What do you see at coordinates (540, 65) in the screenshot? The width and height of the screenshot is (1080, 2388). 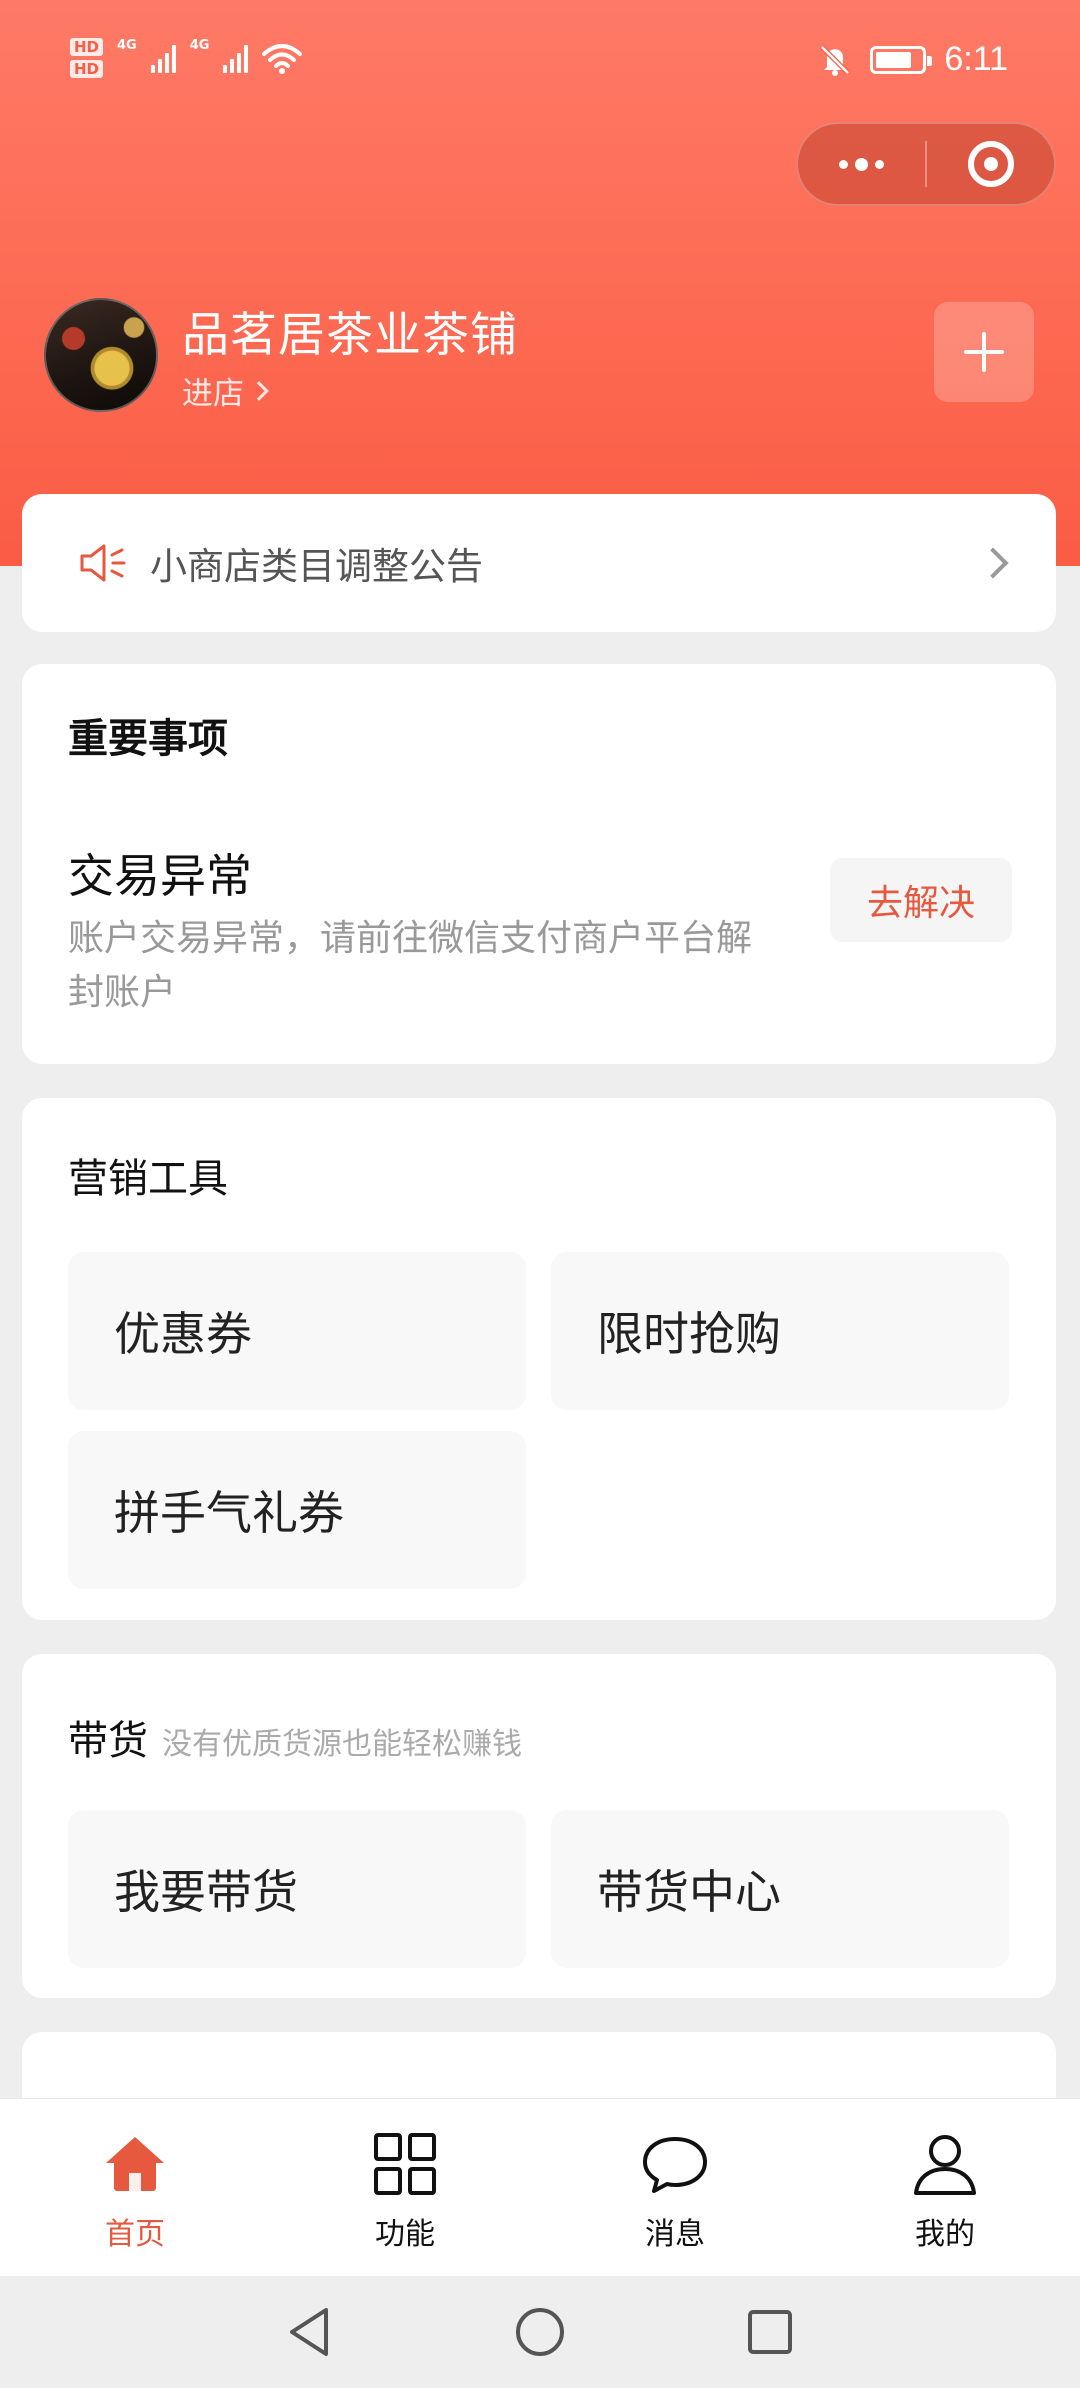 I see `status-bar: HD HD 4G 4G 6:11` at bounding box center [540, 65].